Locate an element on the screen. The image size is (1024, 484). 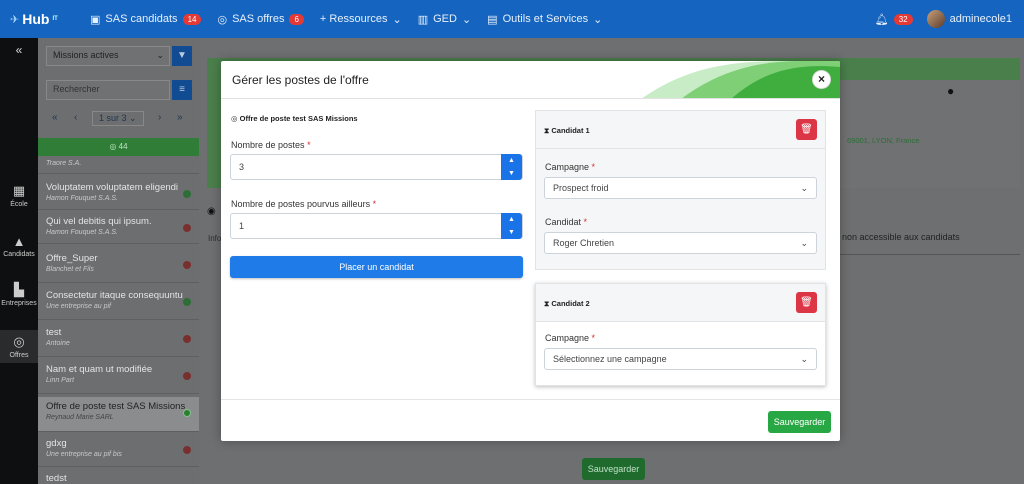
nb-ailleurs-stepper: ▲ ▼ is located at coordinates (511, 226).